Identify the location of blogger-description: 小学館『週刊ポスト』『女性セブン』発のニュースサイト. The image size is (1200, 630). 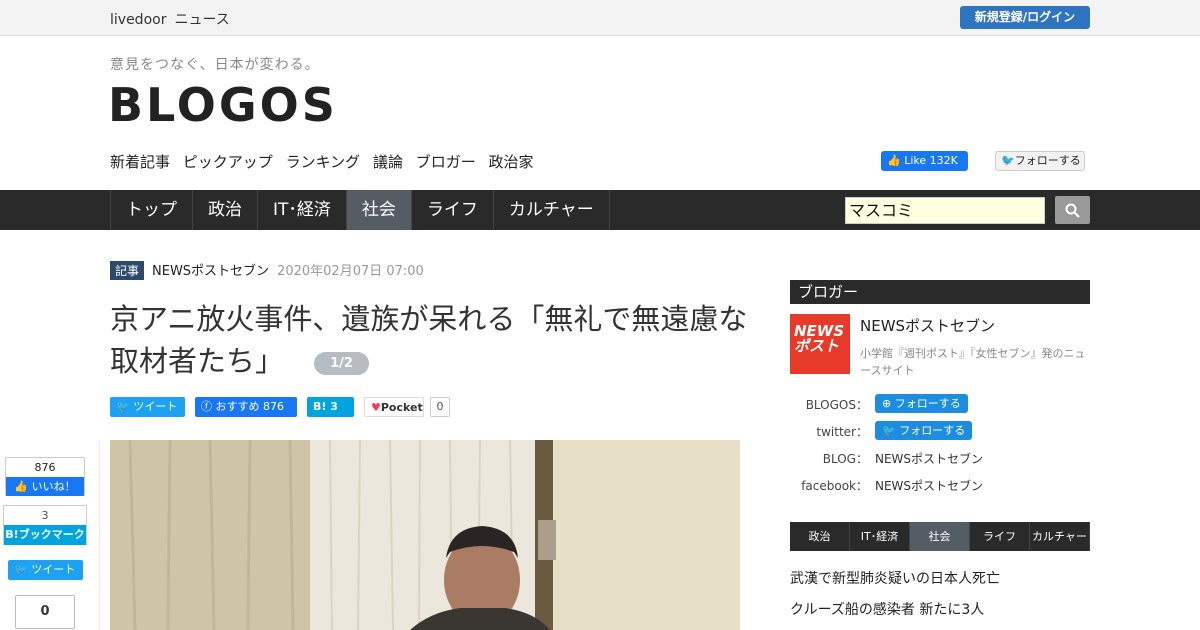
(973, 362).